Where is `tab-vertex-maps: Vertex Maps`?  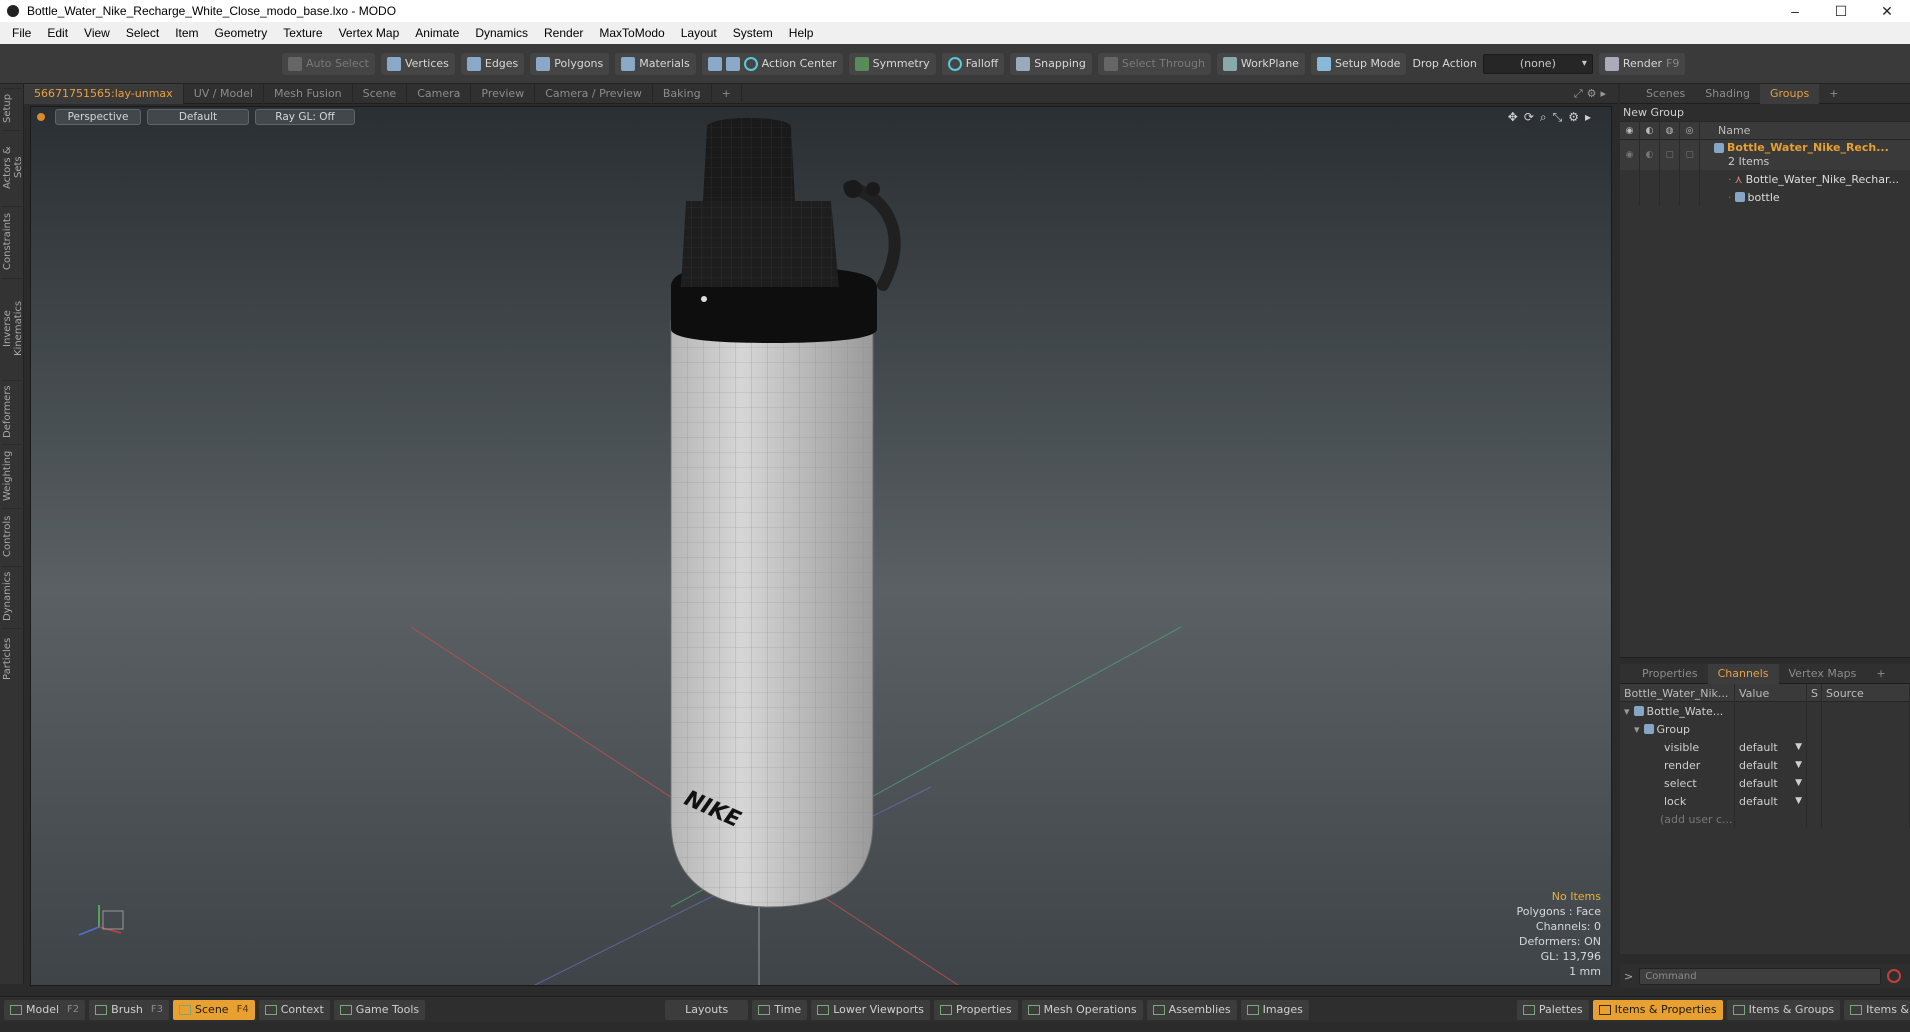 tab-vertex-maps: Vertex Maps is located at coordinates (1823, 674).